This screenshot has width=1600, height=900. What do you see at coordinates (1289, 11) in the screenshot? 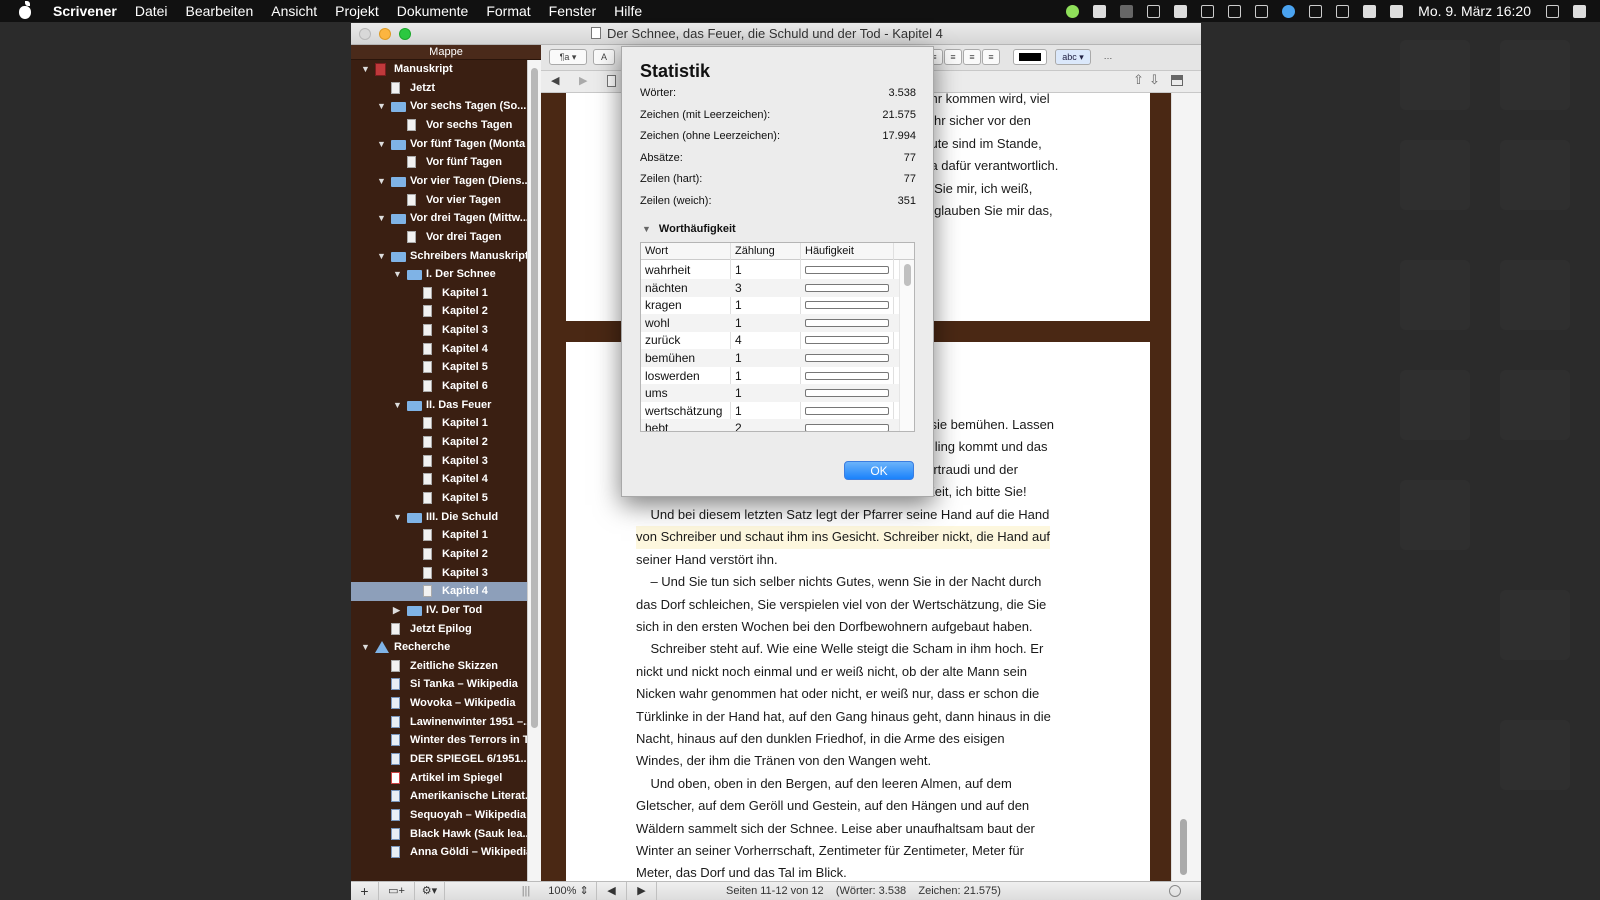
I see `sync-icon` at bounding box center [1289, 11].